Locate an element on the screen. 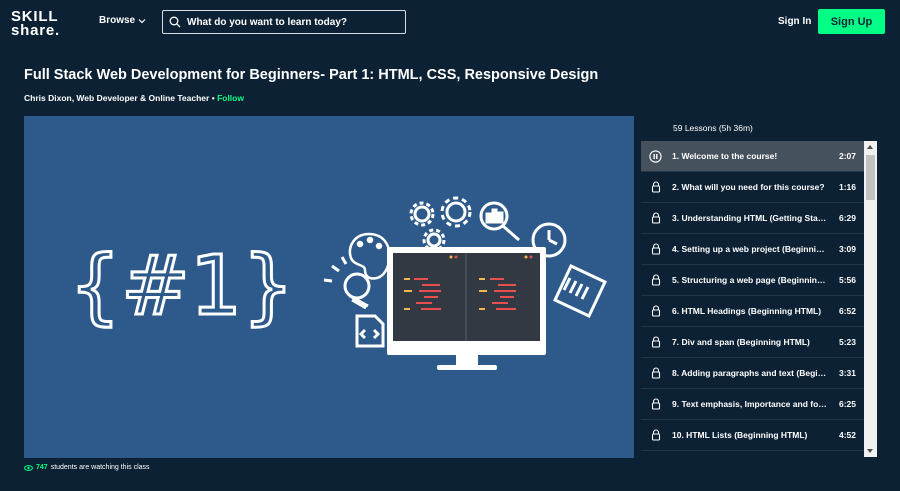 The height and width of the screenshot is (491, 900). lesson-duration: 3:09 is located at coordinates (847, 249).